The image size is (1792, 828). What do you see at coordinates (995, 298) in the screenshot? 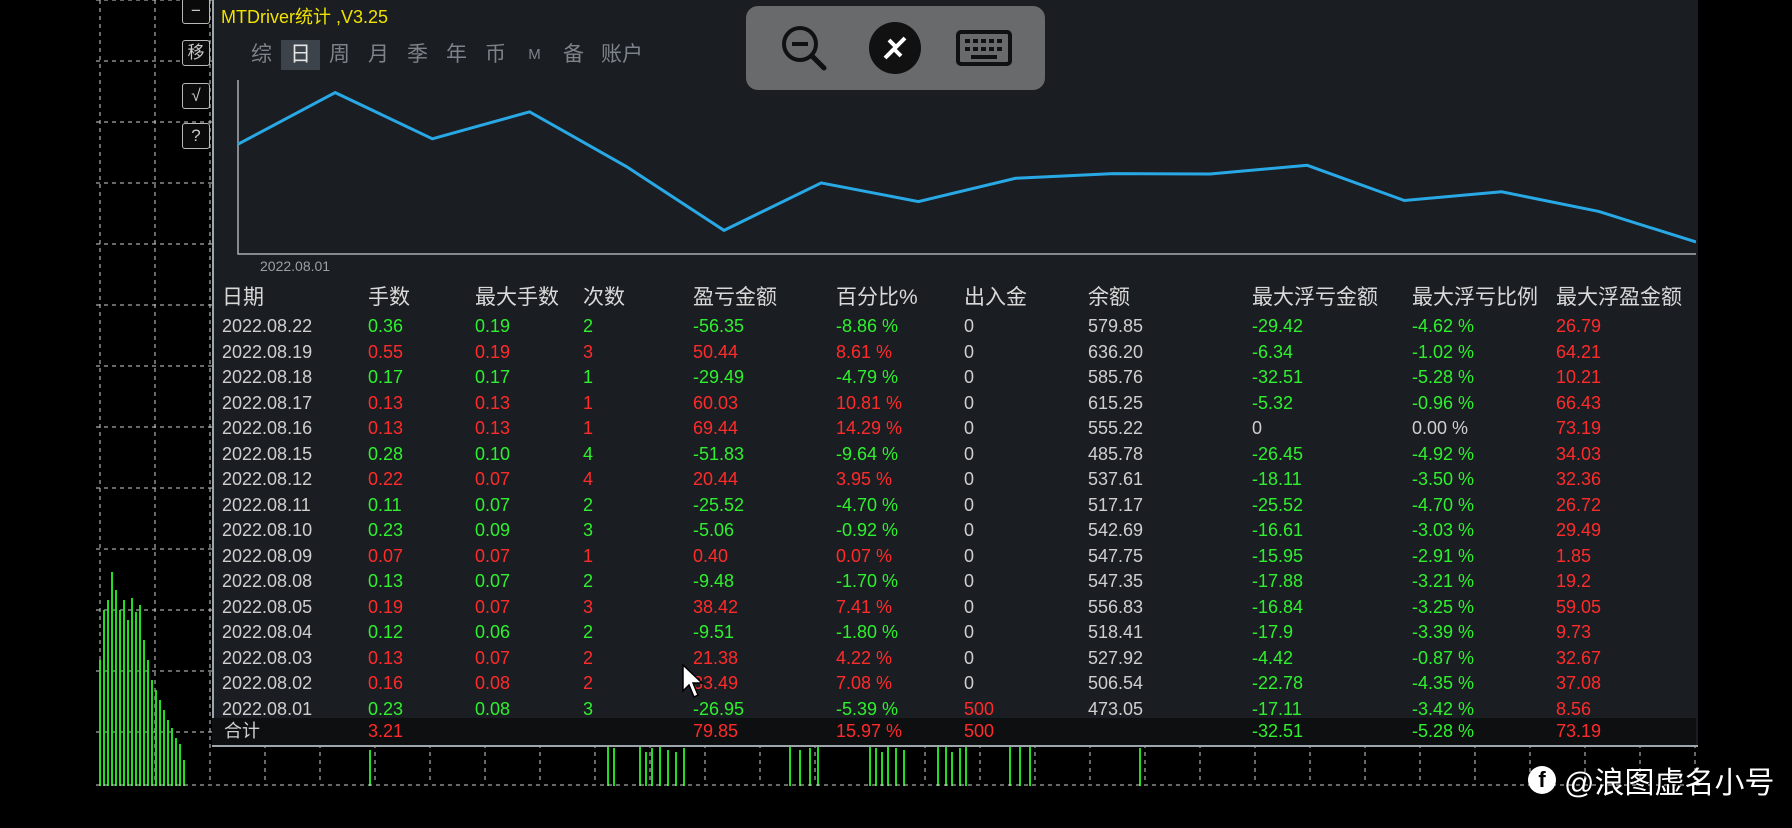
I see `column-header-deposit: 出入金` at bounding box center [995, 298].